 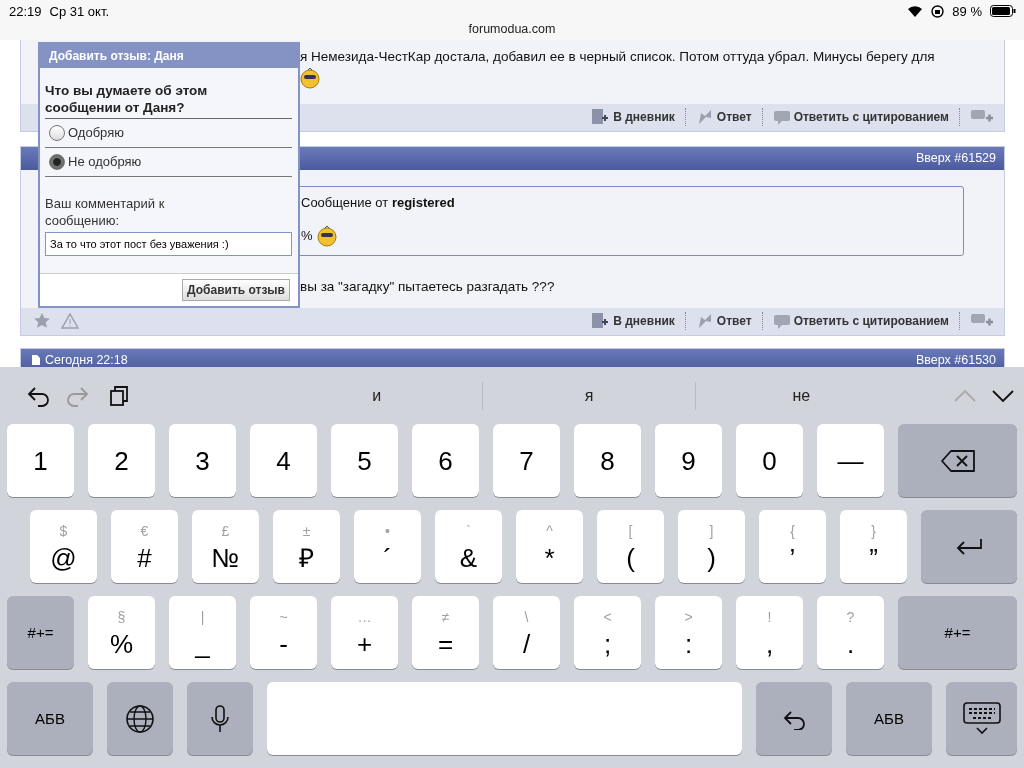 What do you see at coordinates (711, 546) in the screenshot?
I see `keyboard-key: ] )` at bounding box center [711, 546].